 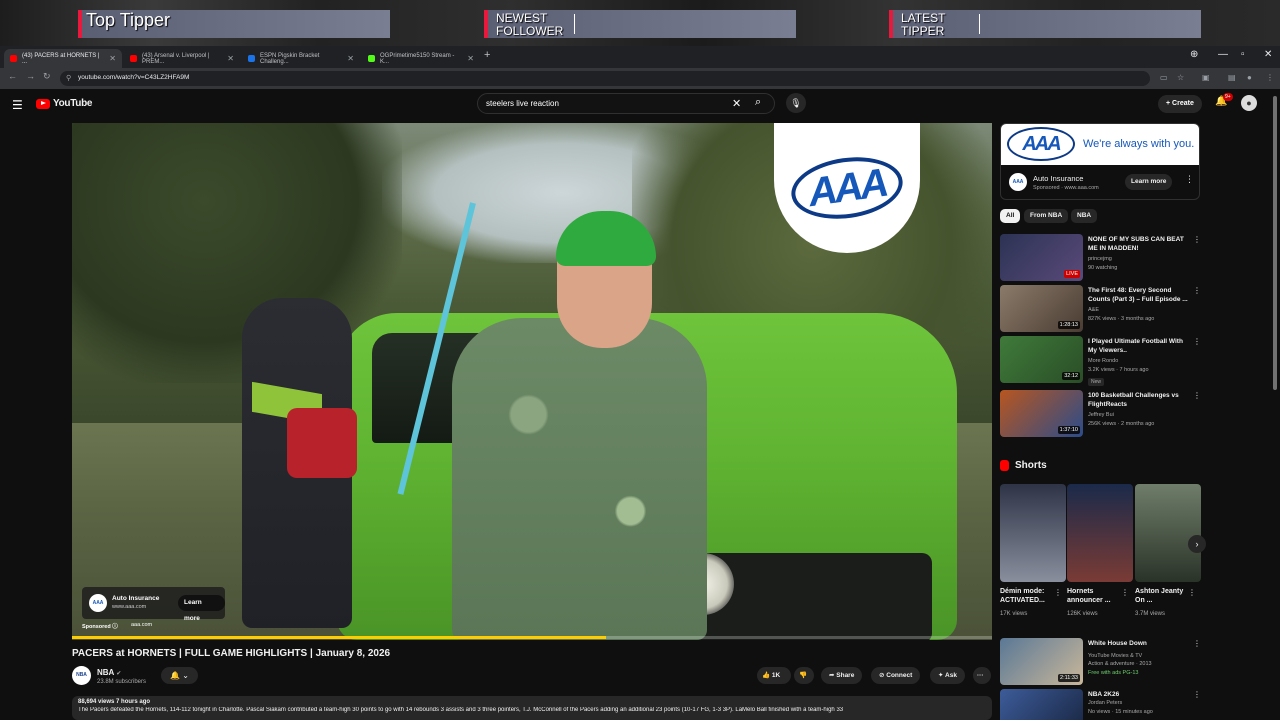 What do you see at coordinates (1228, 97) in the screenshot?
I see `notification-count-badge: 9+` at bounding box center [1228, 97].